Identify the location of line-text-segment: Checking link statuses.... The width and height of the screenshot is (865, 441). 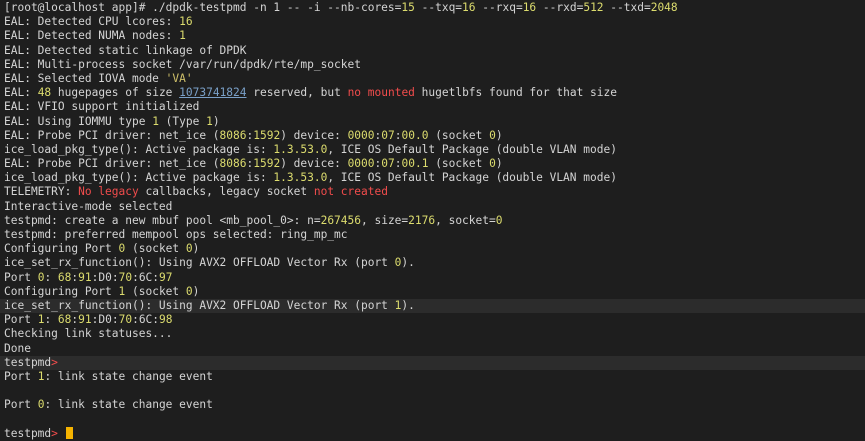
(88, 334).